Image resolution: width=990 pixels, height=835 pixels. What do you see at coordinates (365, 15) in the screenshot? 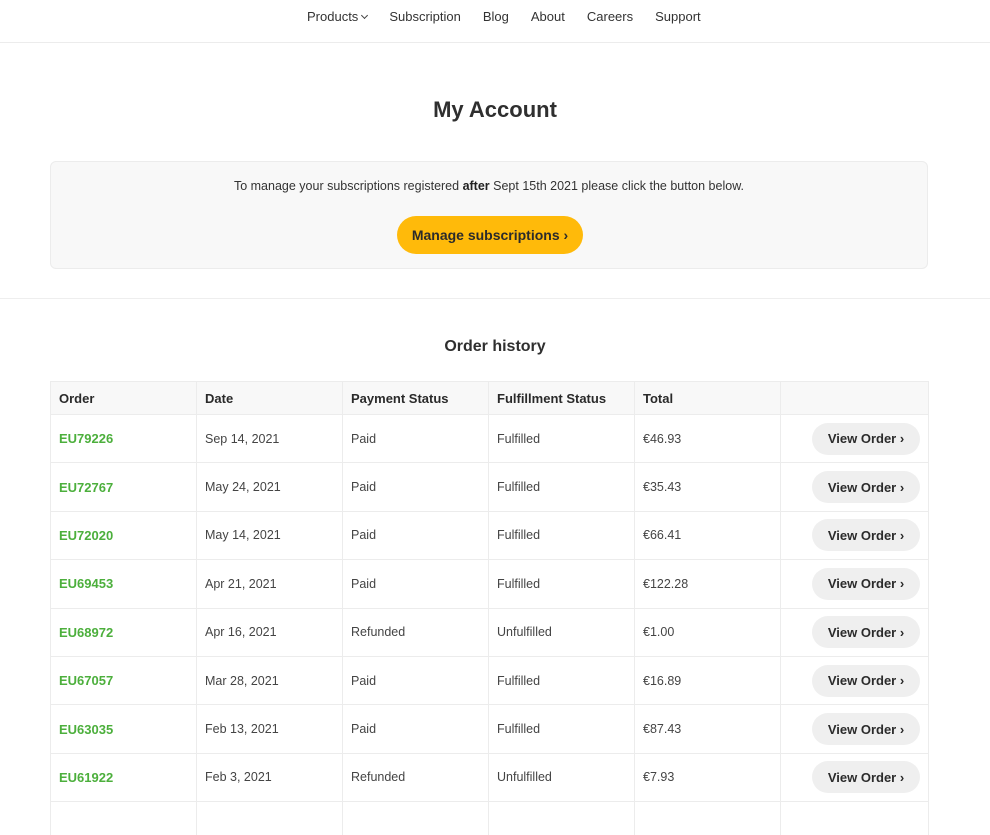
I see `chevron-down-icon` at bounding box center [365, 15].